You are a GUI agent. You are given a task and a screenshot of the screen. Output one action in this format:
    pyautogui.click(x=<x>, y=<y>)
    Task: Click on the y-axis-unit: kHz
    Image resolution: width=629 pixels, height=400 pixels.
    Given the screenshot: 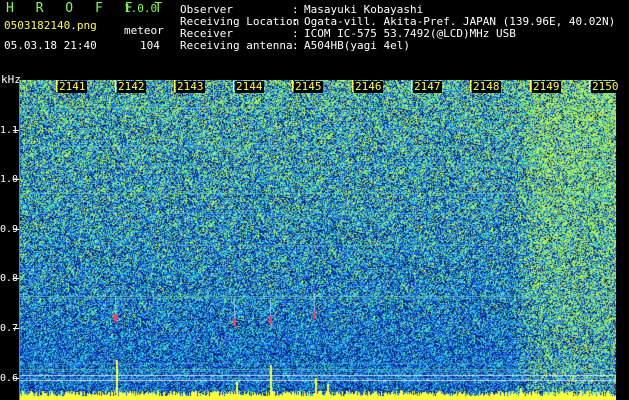 What is the action you would take?
    pyautogui.click(x=11, y=79)
    